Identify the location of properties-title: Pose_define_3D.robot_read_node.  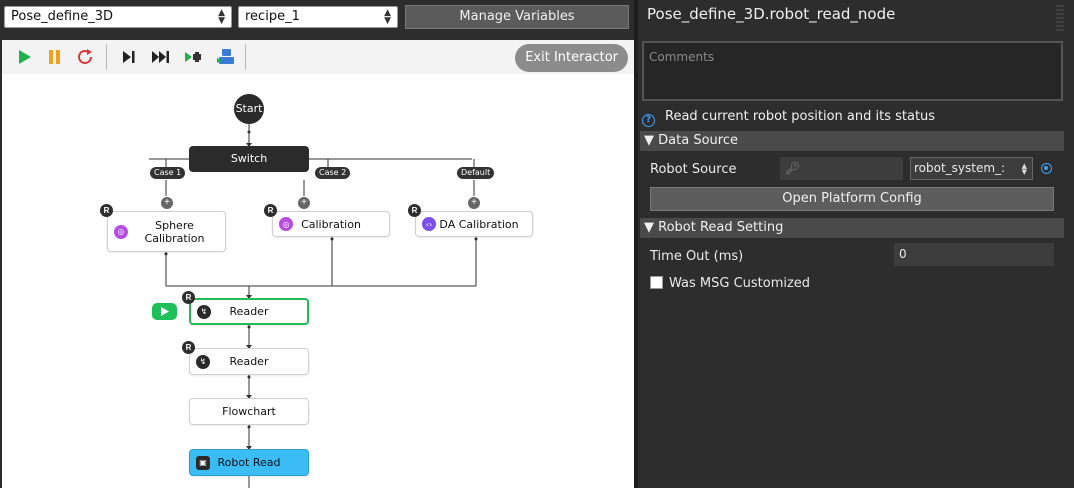
(771, 14).